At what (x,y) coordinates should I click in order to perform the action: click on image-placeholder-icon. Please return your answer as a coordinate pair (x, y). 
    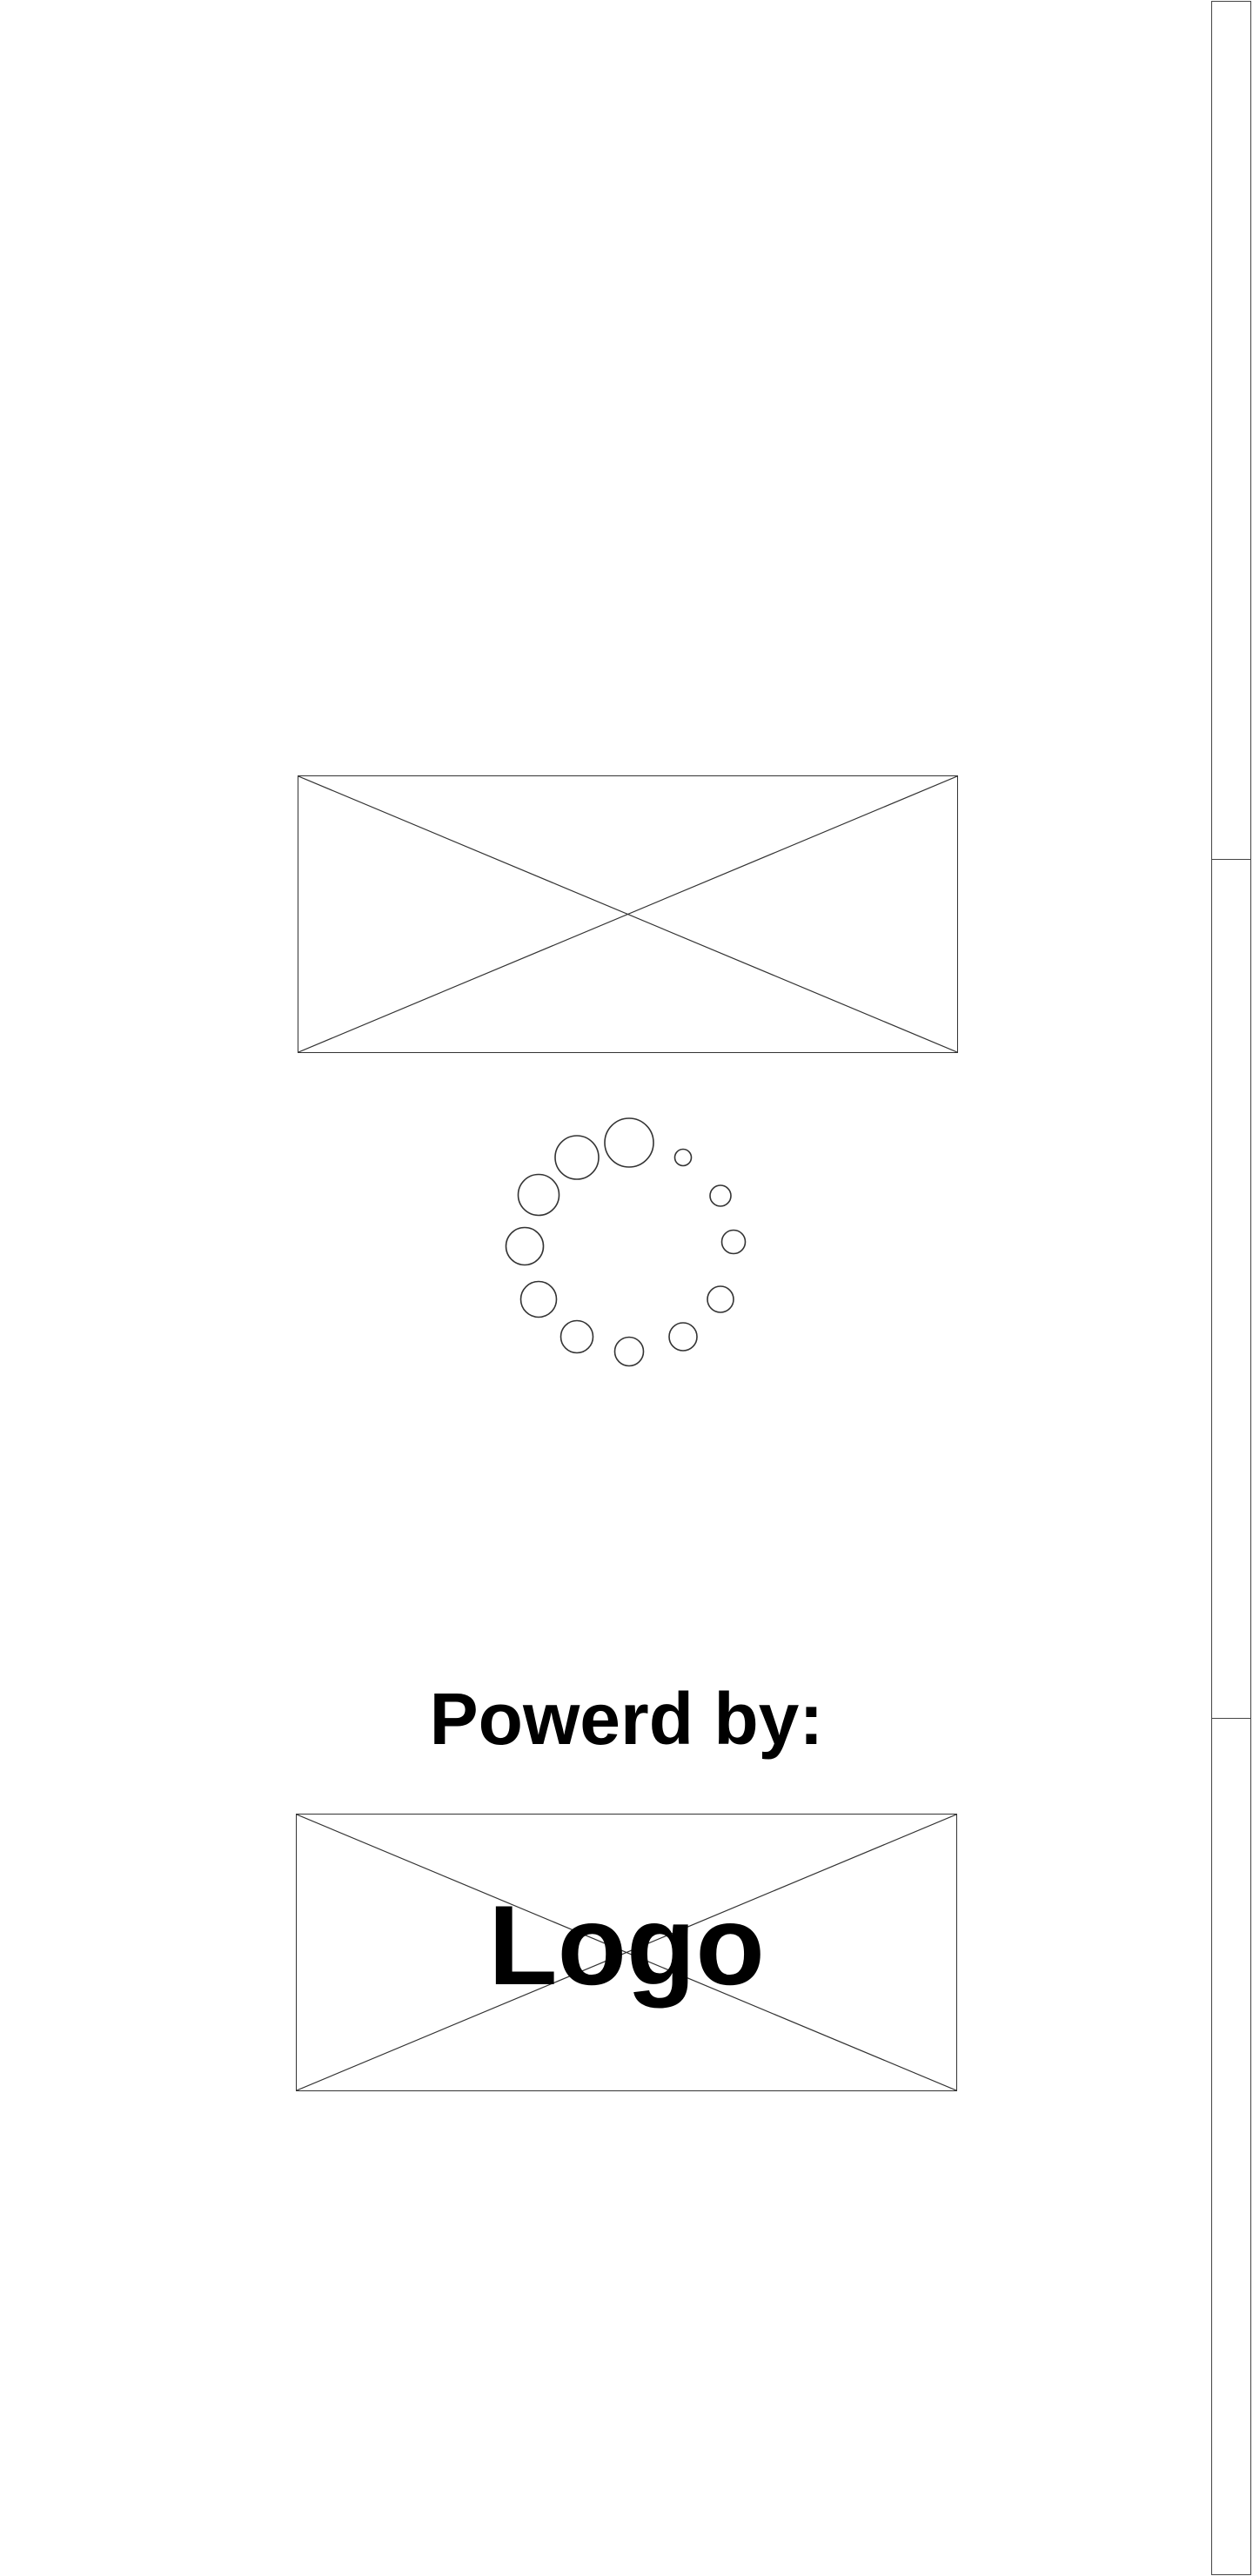
    Looking at the image, I should click on (627, 914).